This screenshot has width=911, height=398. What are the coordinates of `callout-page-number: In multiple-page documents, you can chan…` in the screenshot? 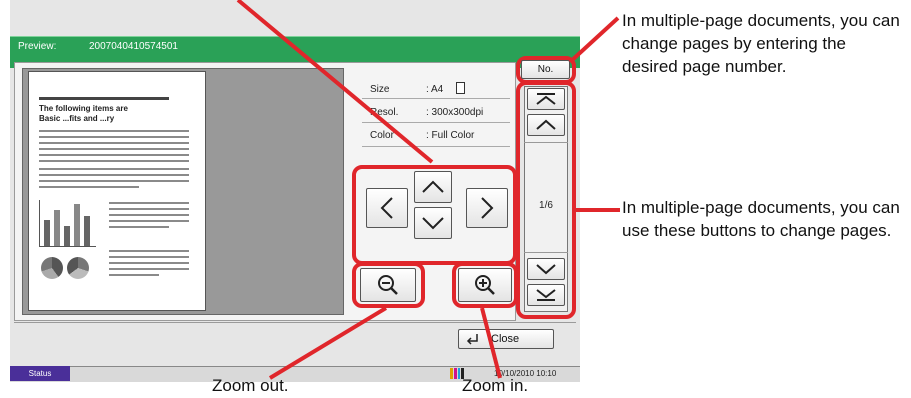 It's located at (761, 43).